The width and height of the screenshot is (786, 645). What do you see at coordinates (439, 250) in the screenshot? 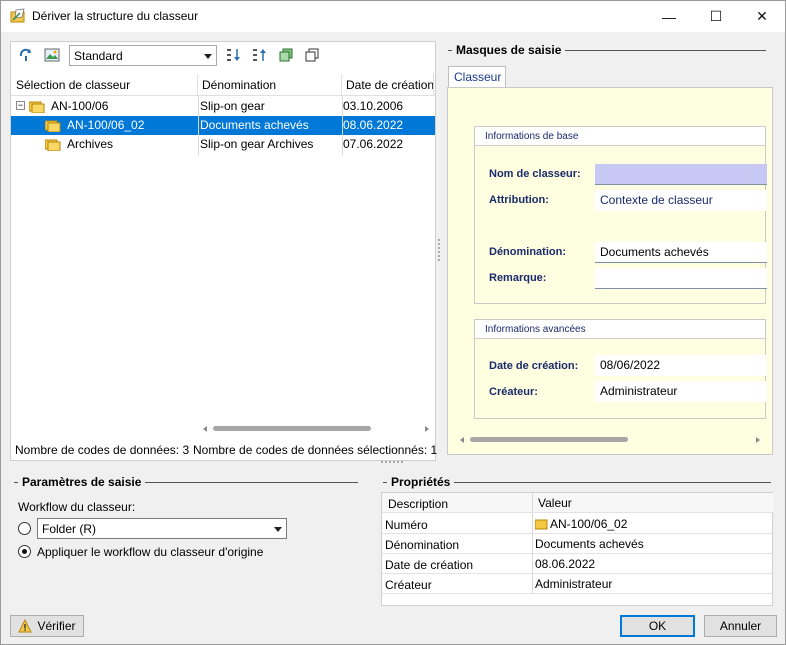
I see `vertical-splitter` at bounding box center [439, 250].